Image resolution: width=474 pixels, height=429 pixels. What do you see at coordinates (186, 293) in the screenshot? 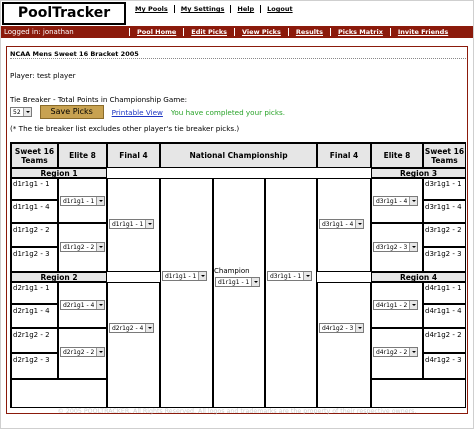
I see `champ-left-cell` at bounding box center [186, 293].